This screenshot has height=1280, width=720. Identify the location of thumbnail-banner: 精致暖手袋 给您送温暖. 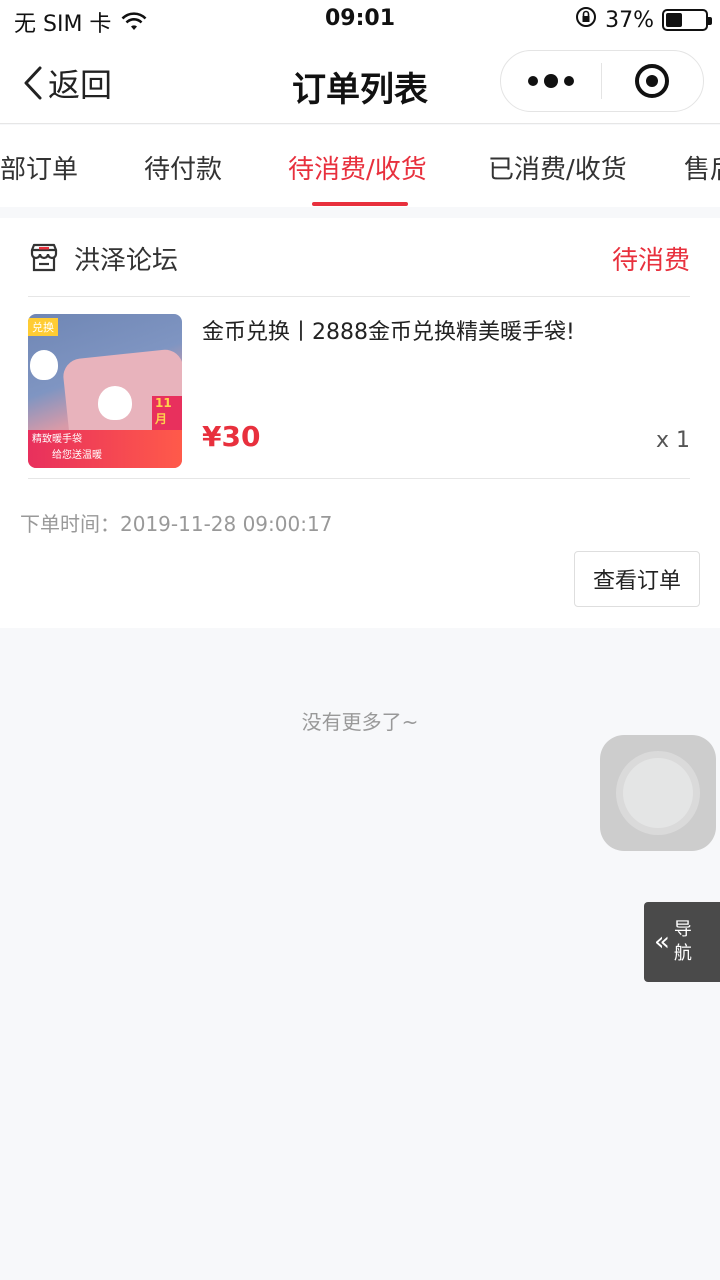
(105, 449).